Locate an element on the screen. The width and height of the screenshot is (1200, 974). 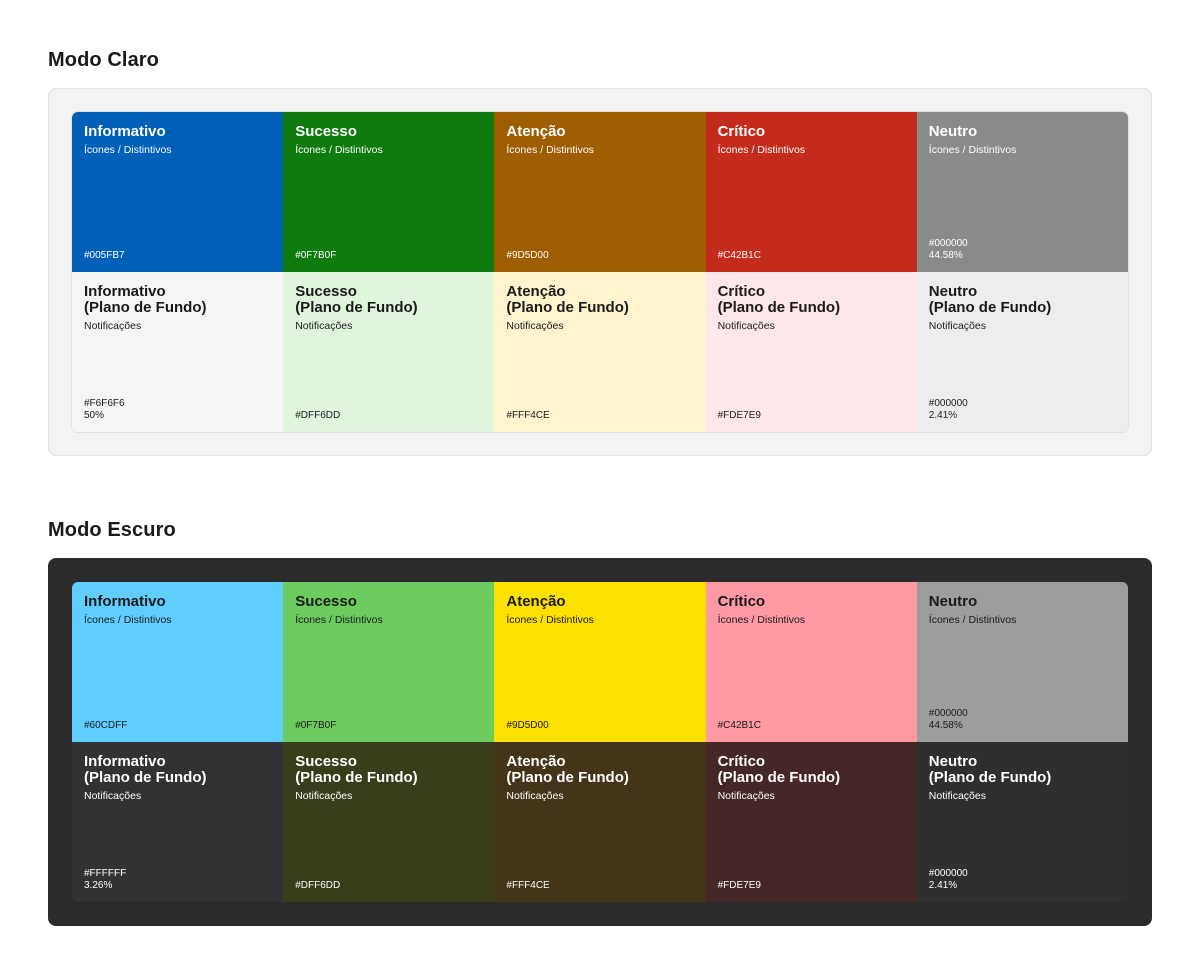
swatch-title: Neutro is located at coordinates (1022, 132).